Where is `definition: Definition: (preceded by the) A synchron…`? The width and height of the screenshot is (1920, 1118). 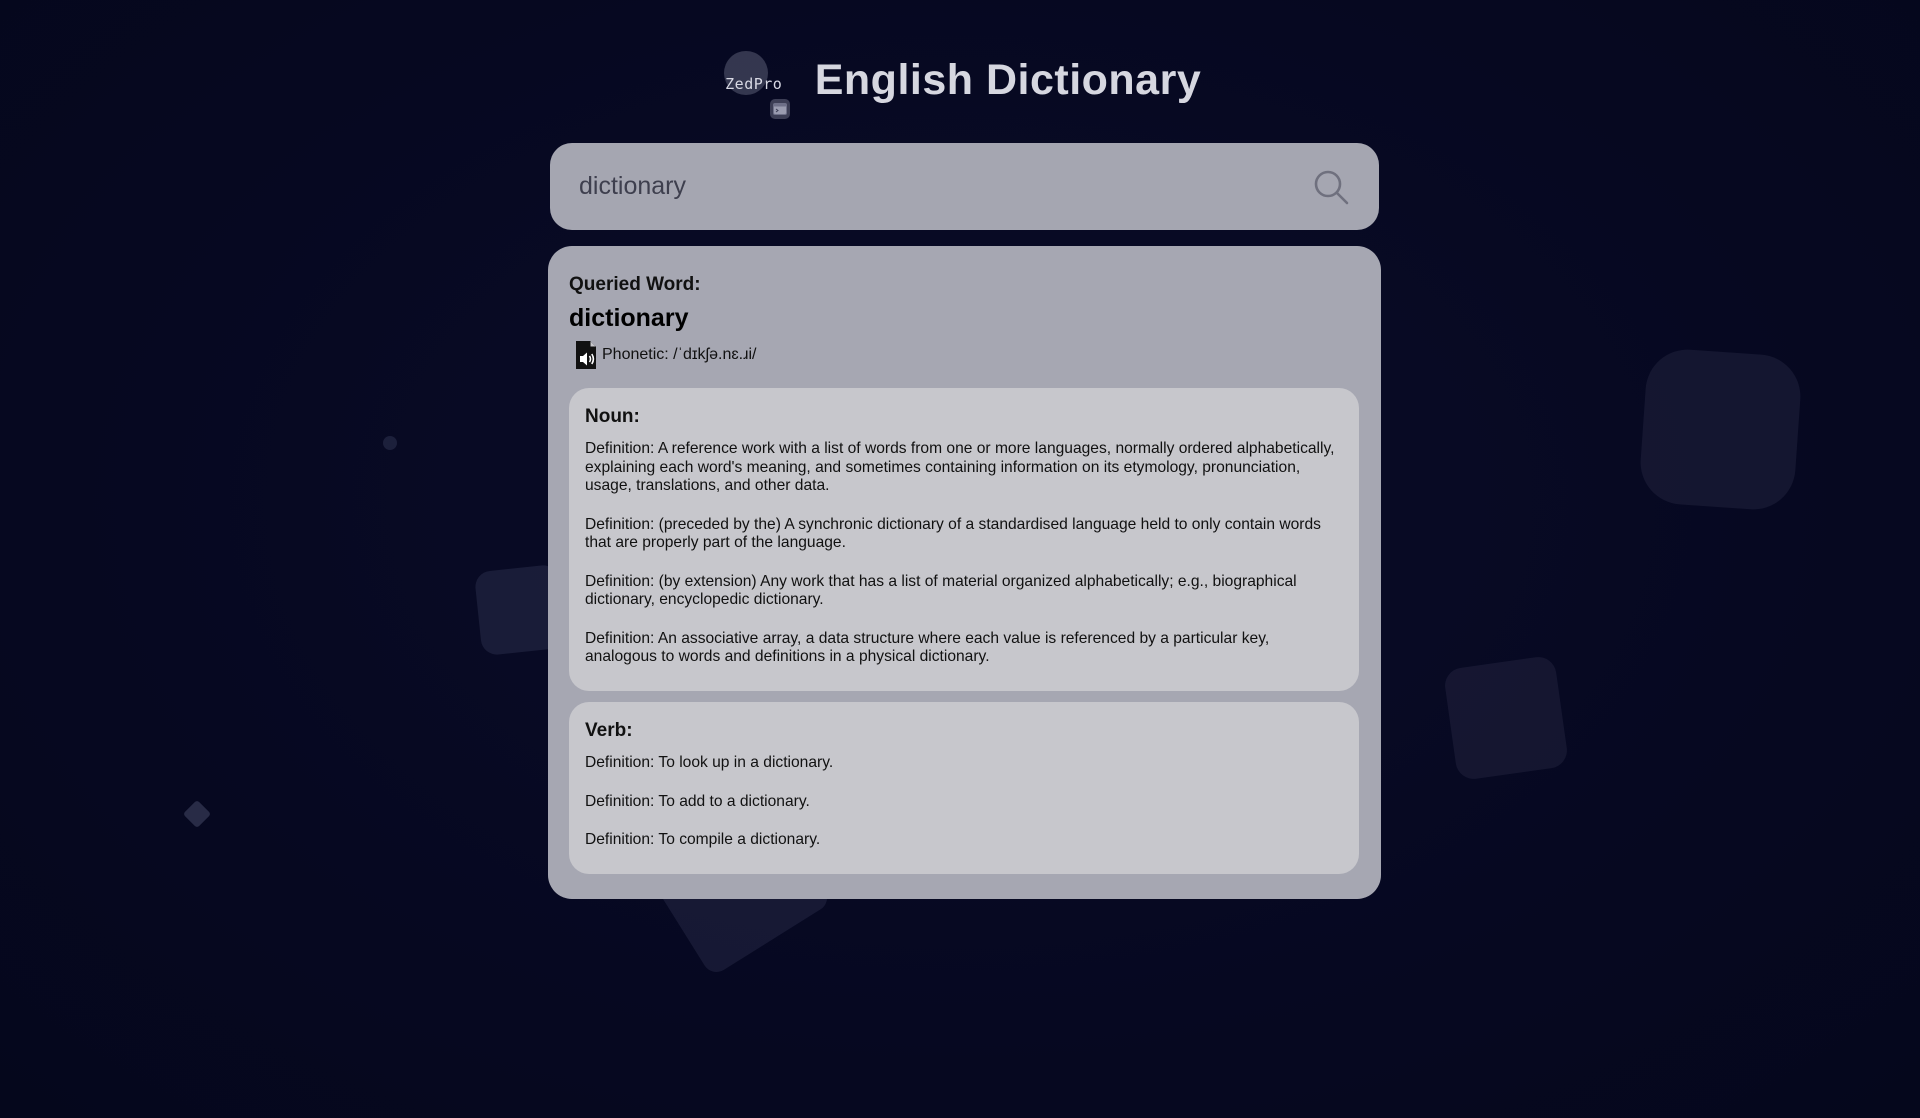 definition: Definition: (preceded by the) A synchron… is located at coordinates (953, 533).